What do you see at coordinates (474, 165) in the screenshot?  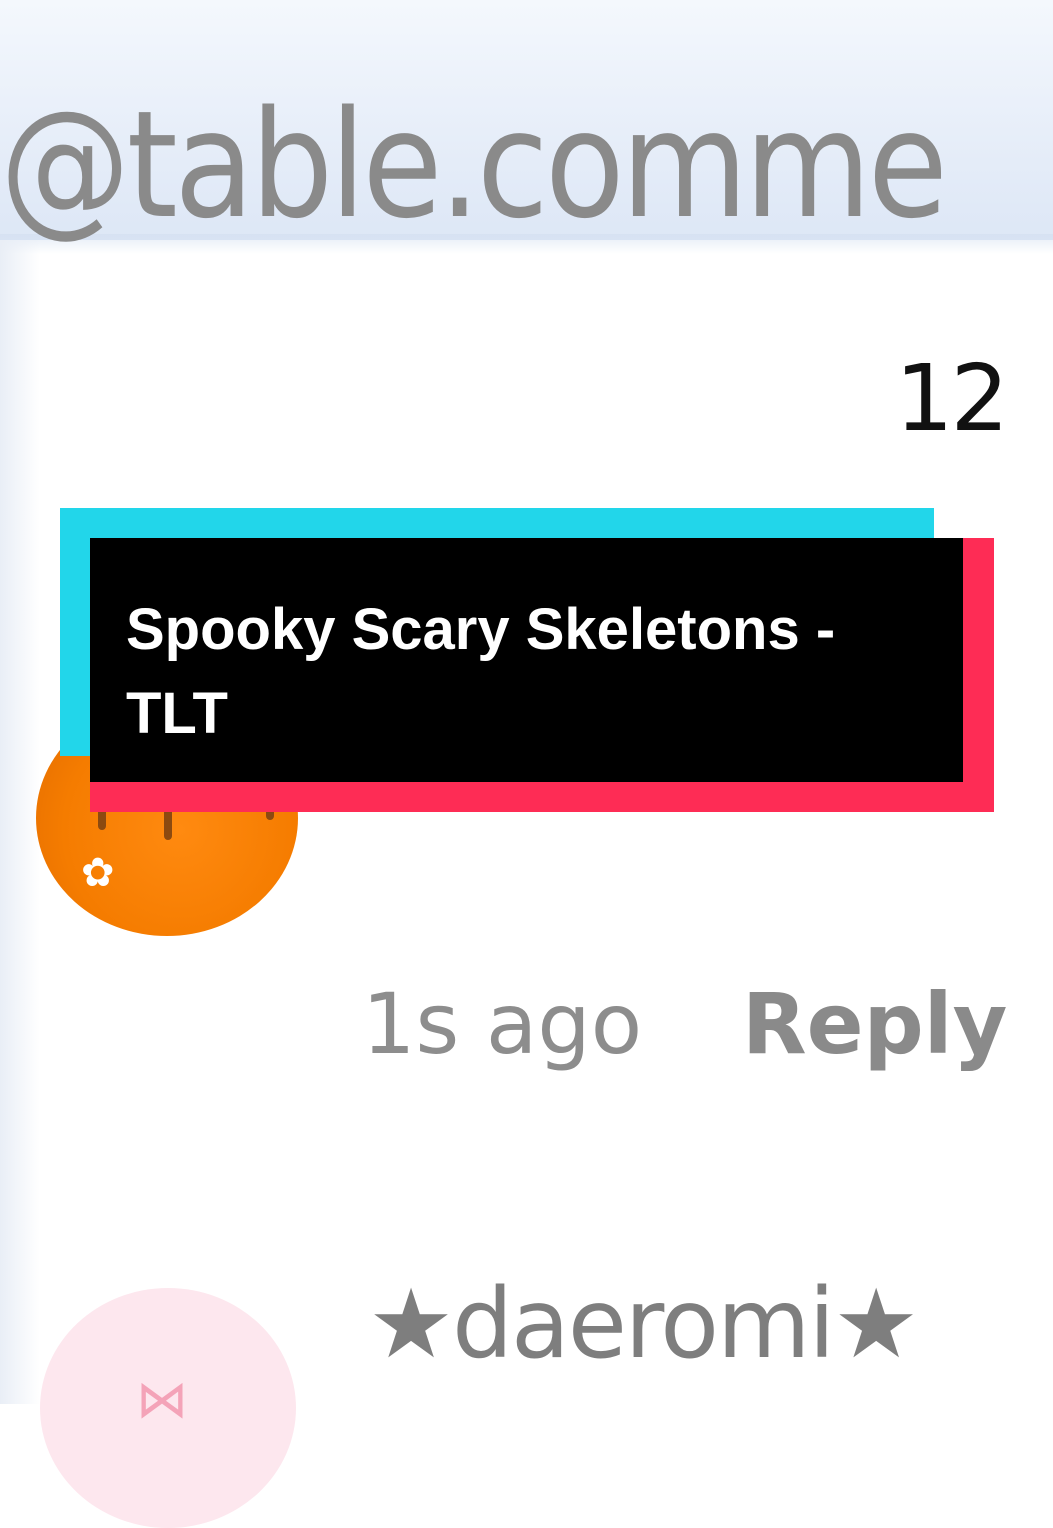 I see `mention-text: @table.comme` at bounding box center [474, 165].